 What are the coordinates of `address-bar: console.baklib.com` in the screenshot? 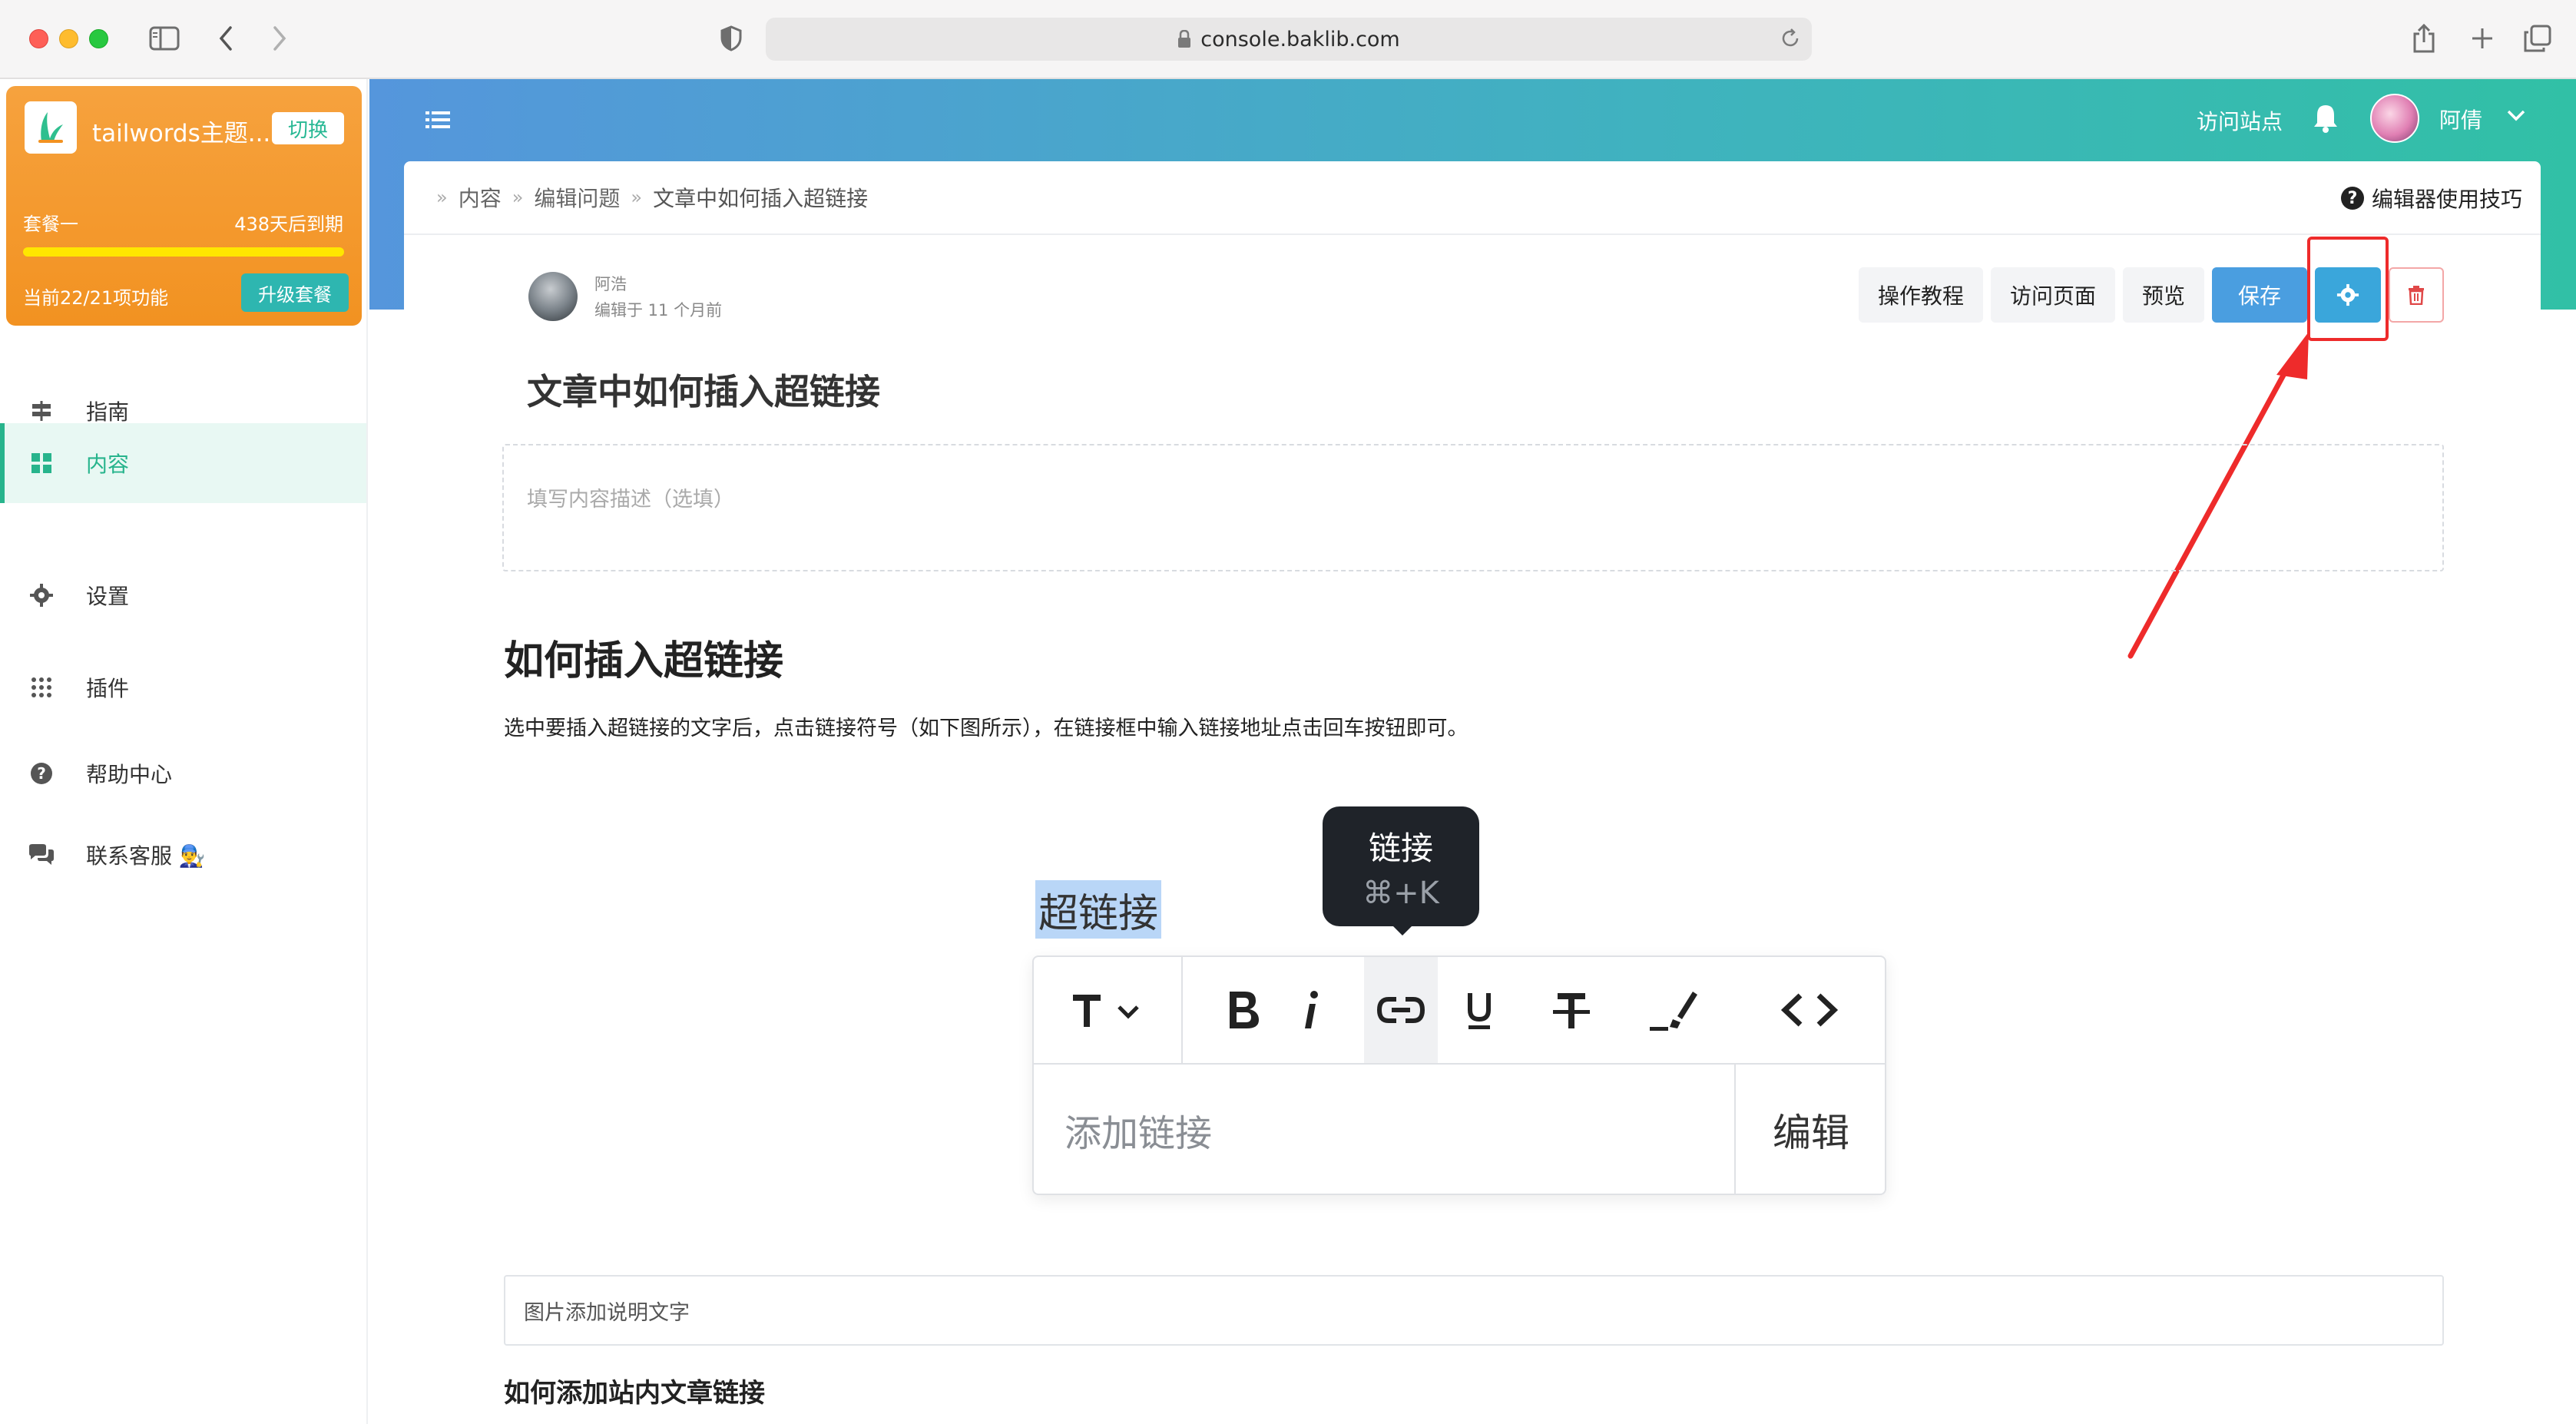 It's located at (1289, 39).